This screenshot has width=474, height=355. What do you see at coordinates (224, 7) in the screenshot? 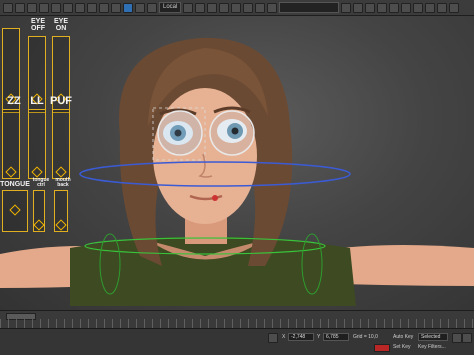
I see `snap-icon` at bounding box center [224, 7].